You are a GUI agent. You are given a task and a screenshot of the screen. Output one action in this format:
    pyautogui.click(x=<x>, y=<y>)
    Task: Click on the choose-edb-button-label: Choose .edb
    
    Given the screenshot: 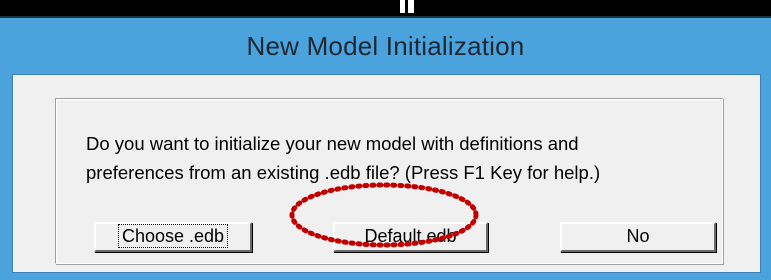 What is the action you would take?
    pyautogui.click(x=173, y=236)
    